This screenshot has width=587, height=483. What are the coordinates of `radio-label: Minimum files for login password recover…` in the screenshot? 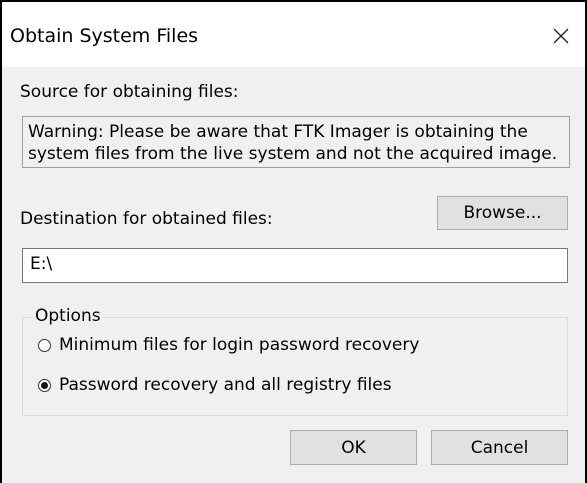 It's located at (239, 345).